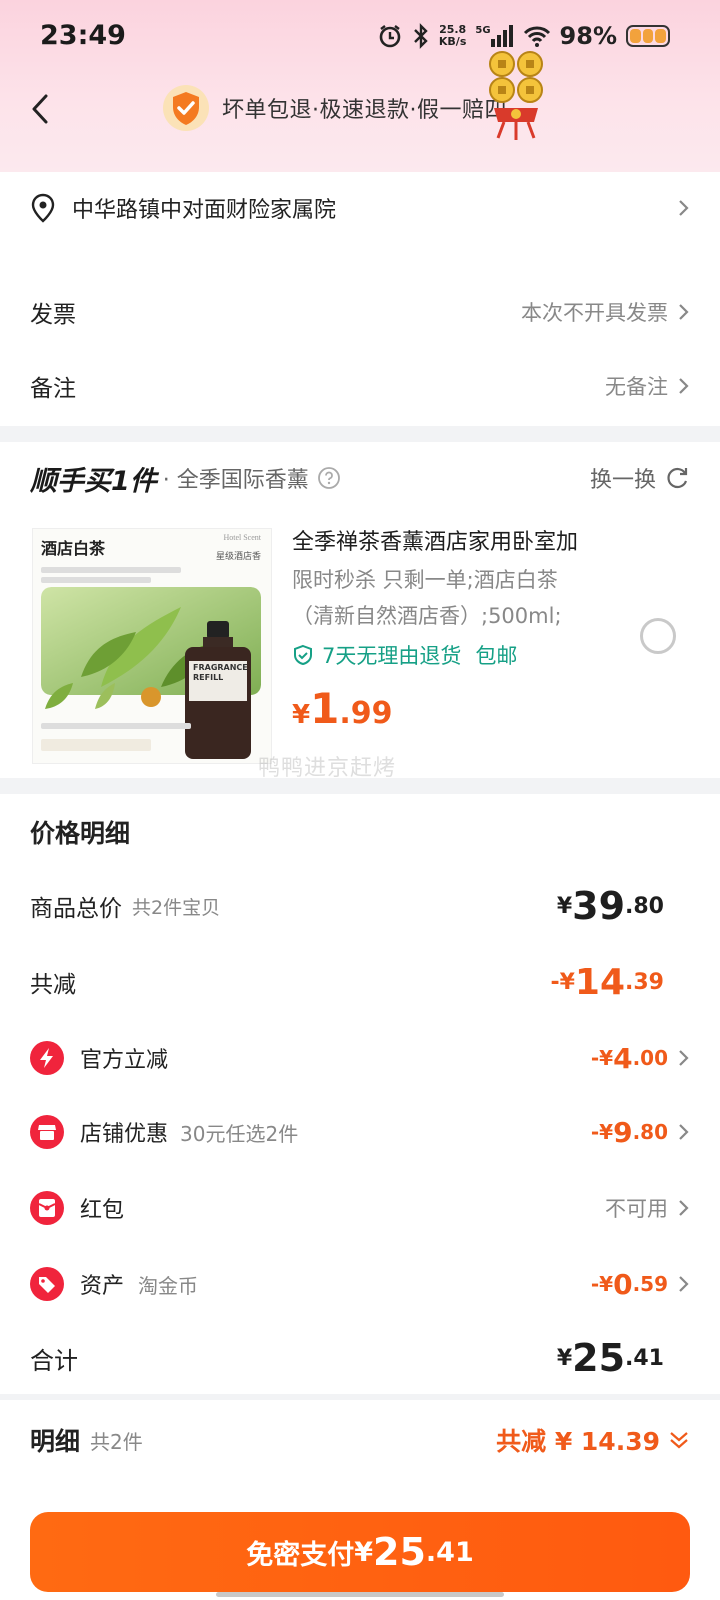 The image size is (720, 1600). I want to click on official-discount-label: 官方立减, so click(124, 1060).